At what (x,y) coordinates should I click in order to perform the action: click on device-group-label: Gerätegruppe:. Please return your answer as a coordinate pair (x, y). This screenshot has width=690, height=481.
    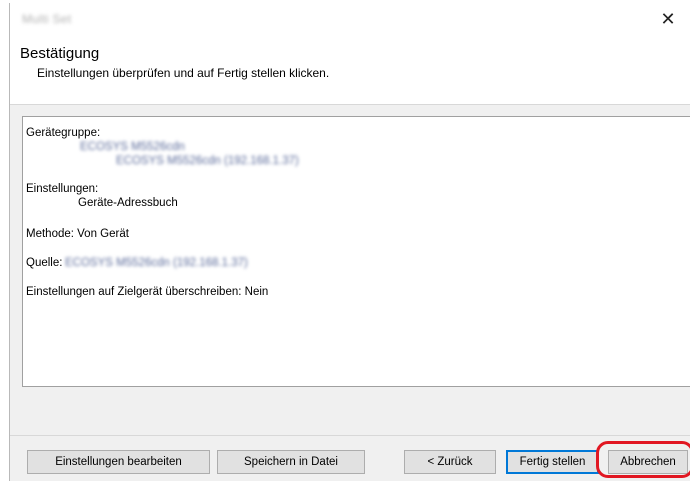
    Looking at the image, I should click on (63, 133).